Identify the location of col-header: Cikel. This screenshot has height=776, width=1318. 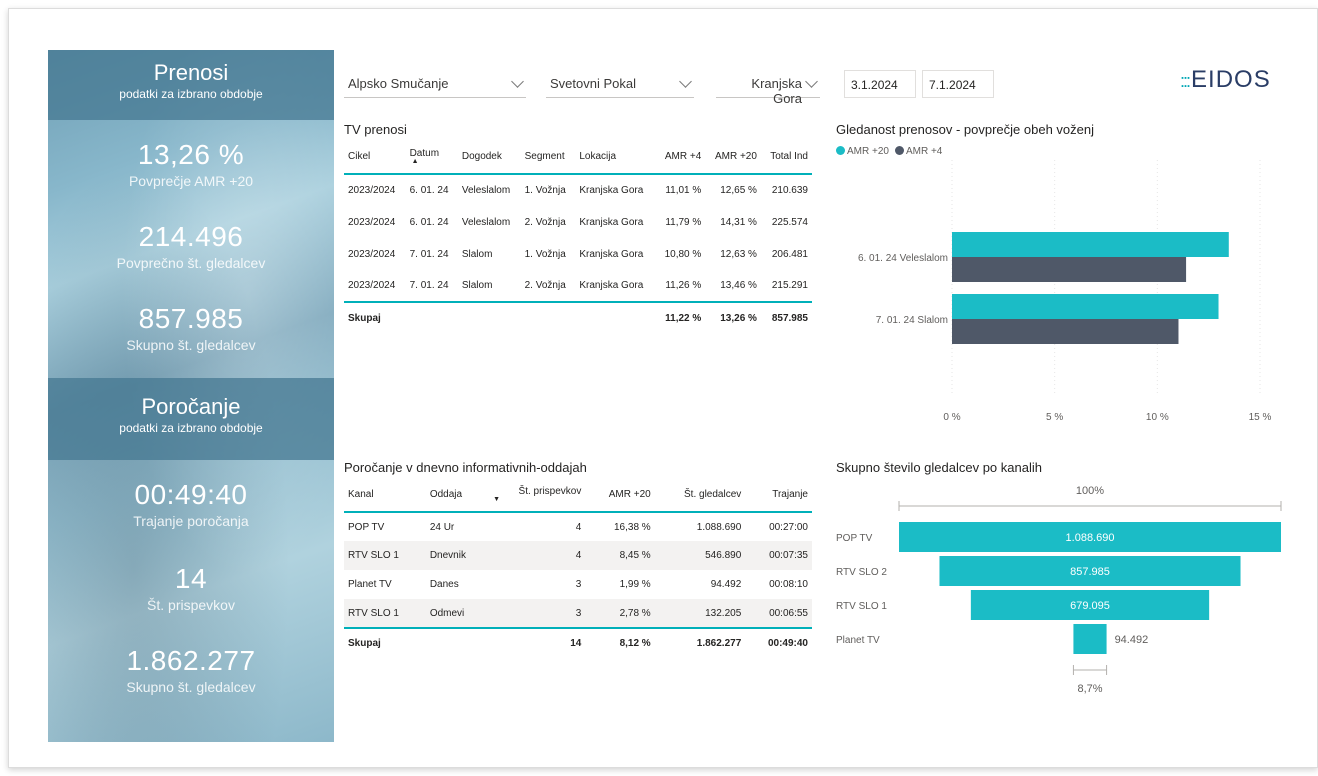
(375, 157).